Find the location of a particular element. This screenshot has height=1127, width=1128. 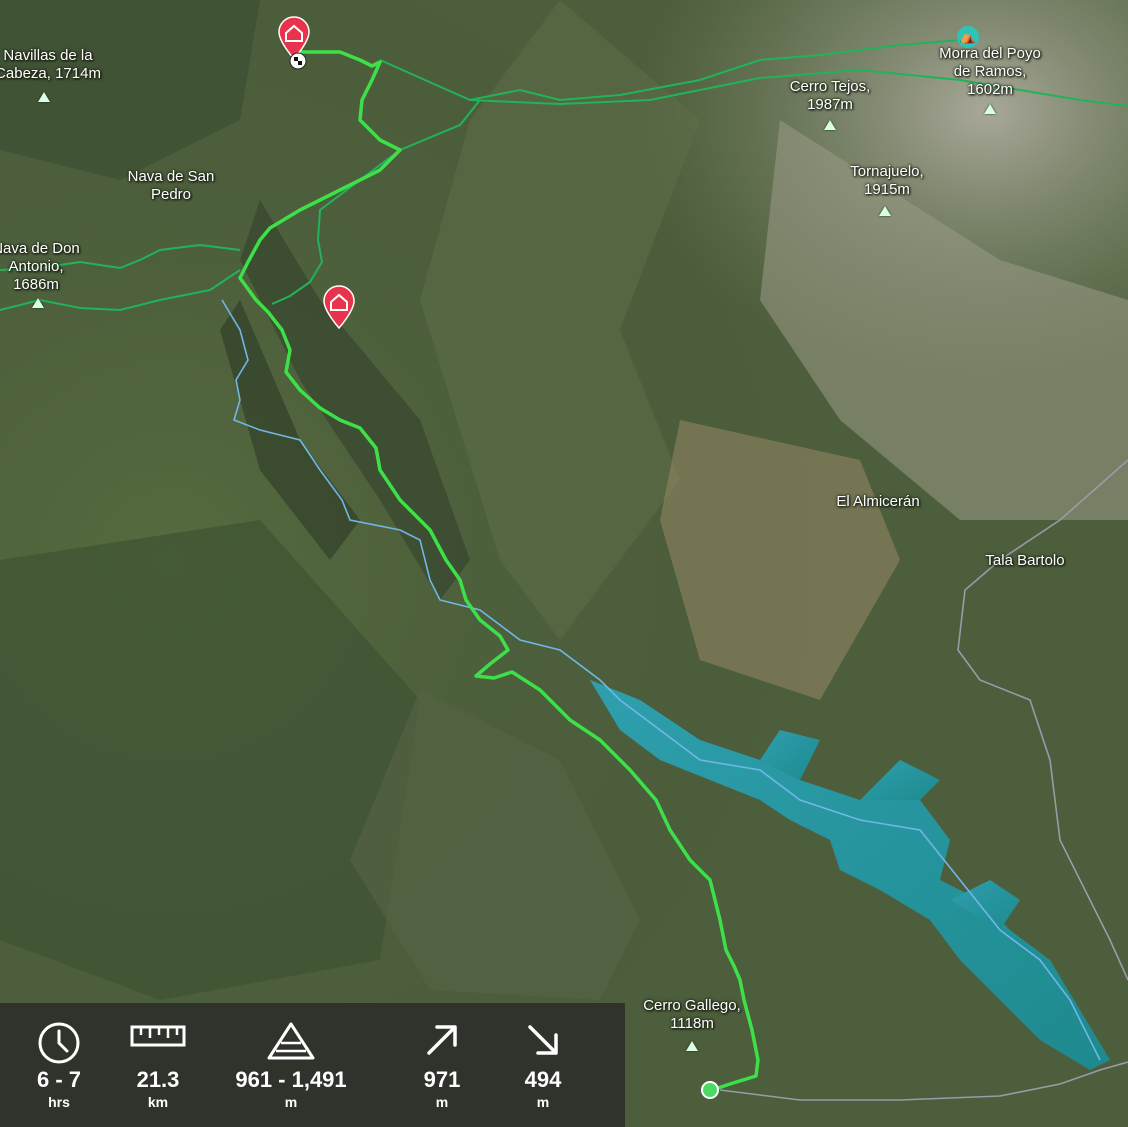

ascent-value: 971 is located at coordinates (442, 1079).